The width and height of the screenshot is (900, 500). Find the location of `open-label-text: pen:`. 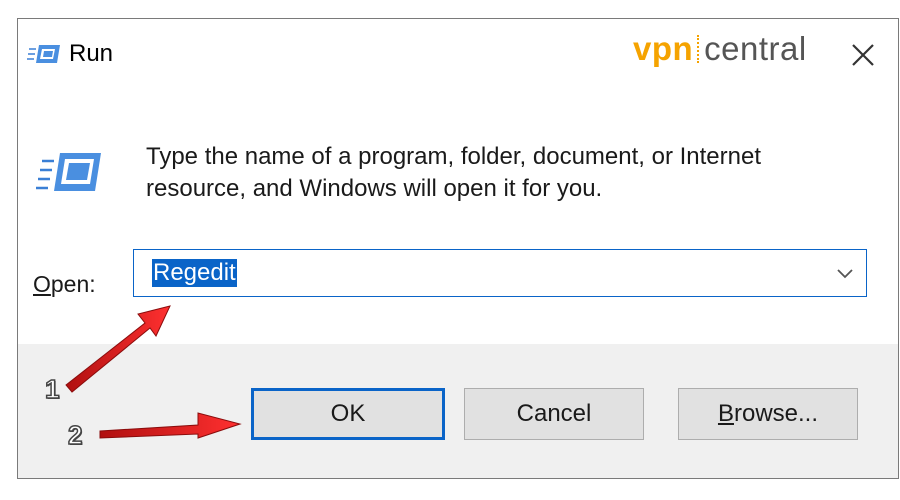

open-label-text: pen: is located at coordinates (73, 284).